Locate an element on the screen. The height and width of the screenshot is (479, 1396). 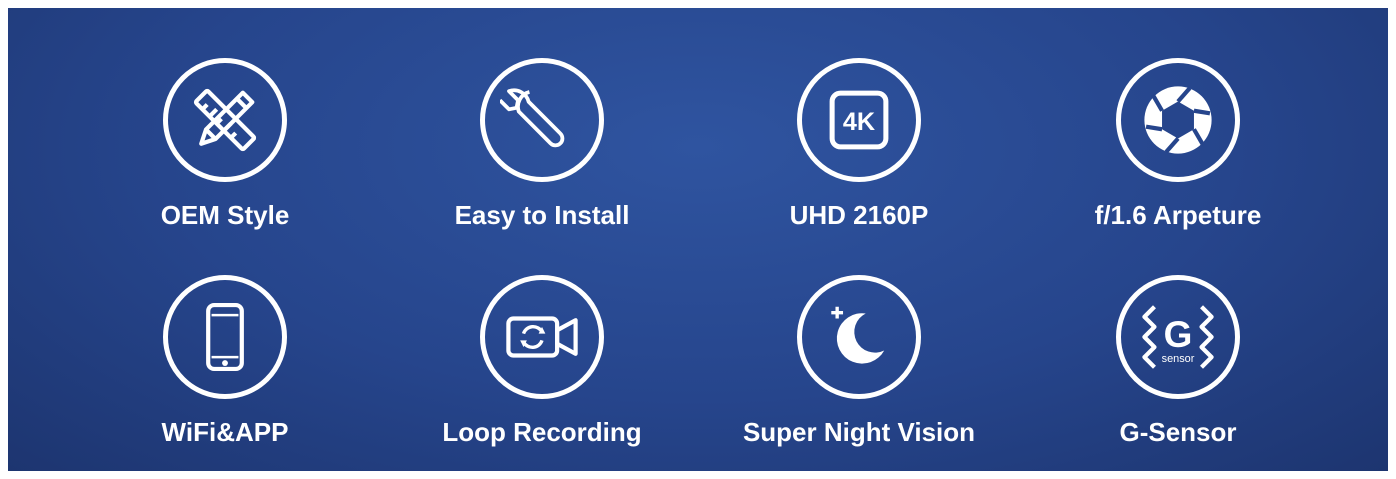
4k-icon-text: 4K is located at coordinates (859, 122).